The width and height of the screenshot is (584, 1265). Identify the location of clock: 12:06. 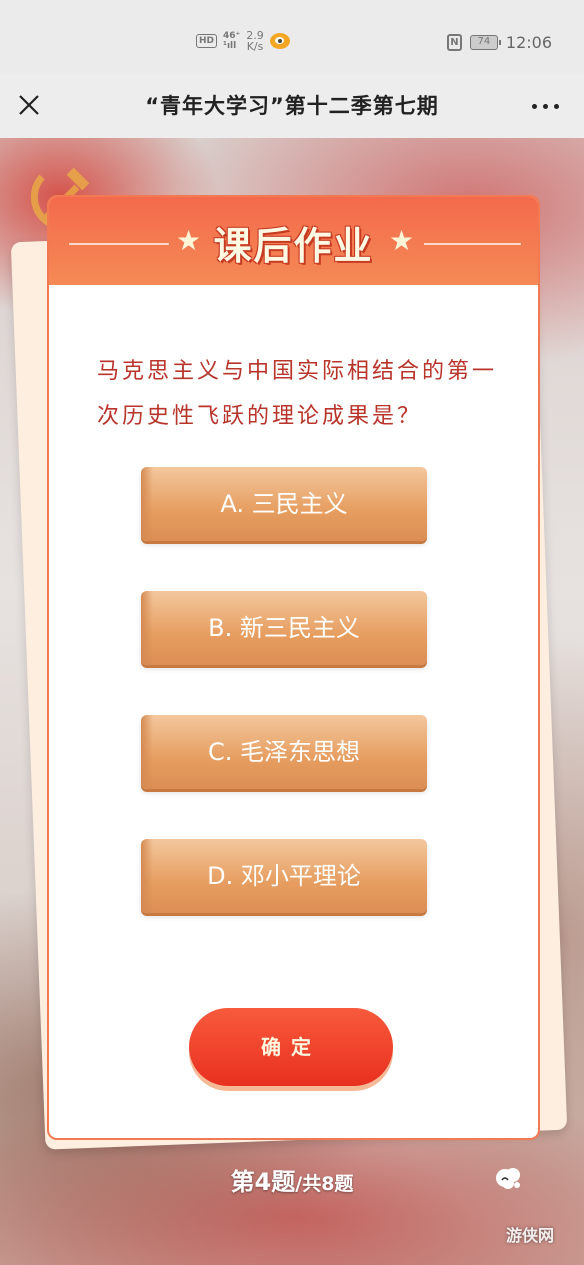
(528, 42).